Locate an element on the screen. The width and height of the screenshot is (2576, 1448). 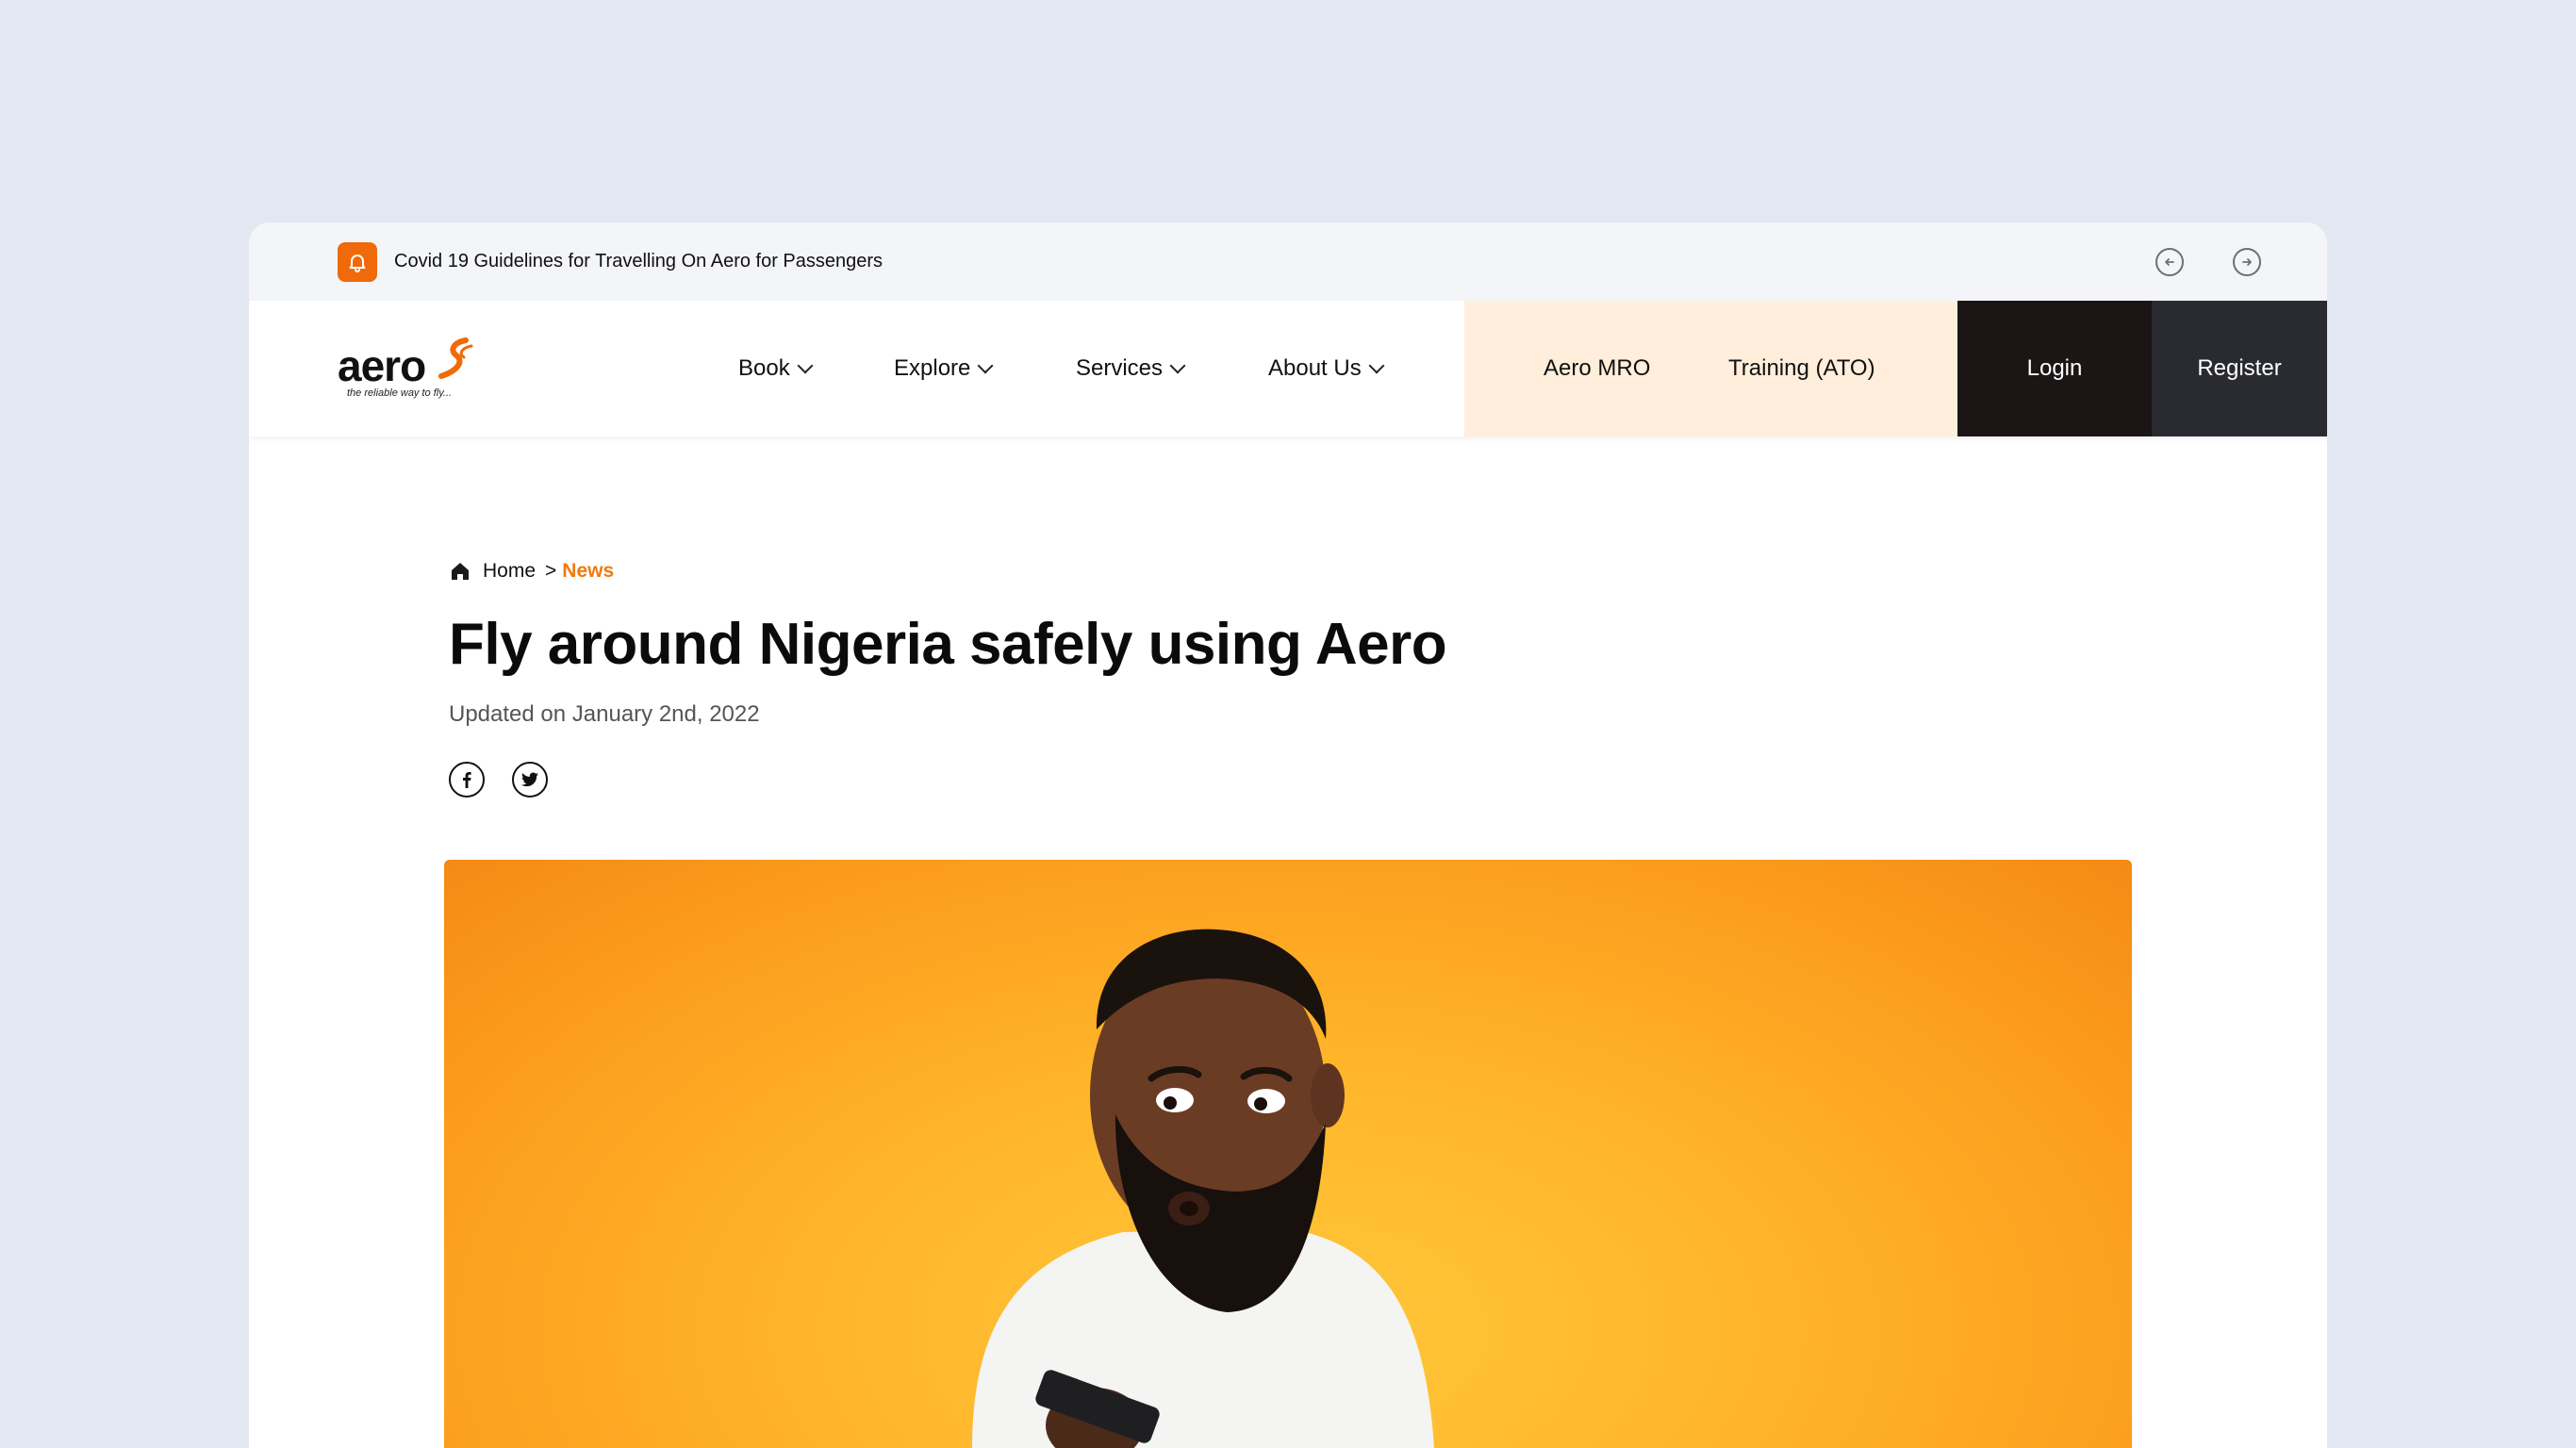
nav-book: Book is located at coordinates (776, 368).